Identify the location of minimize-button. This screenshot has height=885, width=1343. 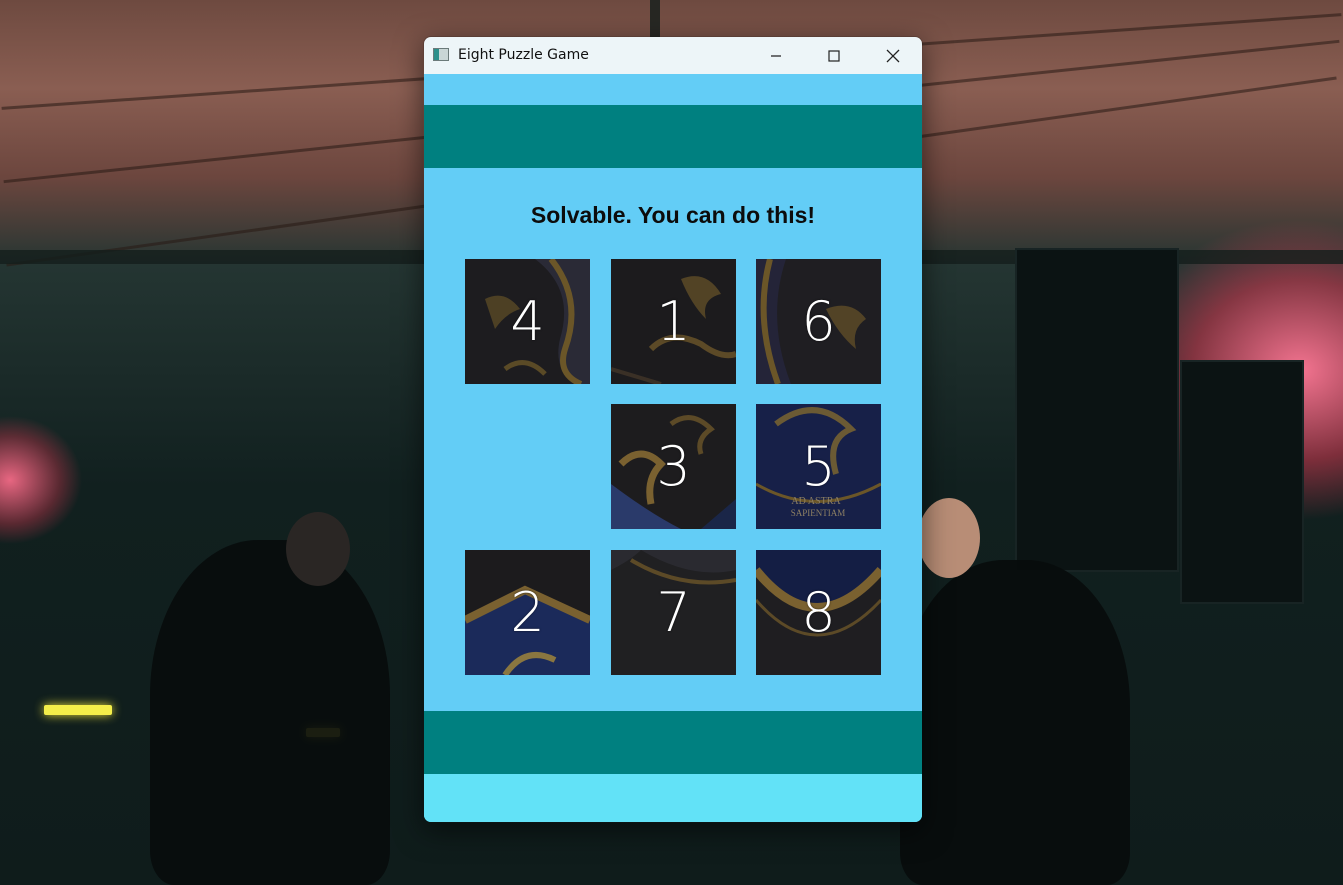
(776, 55).